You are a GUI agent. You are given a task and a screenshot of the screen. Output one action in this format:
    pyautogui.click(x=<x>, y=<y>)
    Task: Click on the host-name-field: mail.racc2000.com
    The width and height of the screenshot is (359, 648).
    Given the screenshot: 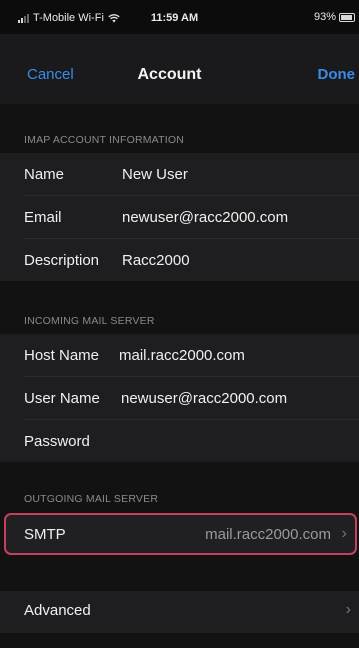 What is the action you would take?
    pyautogui.click(x=182, y=355)
    